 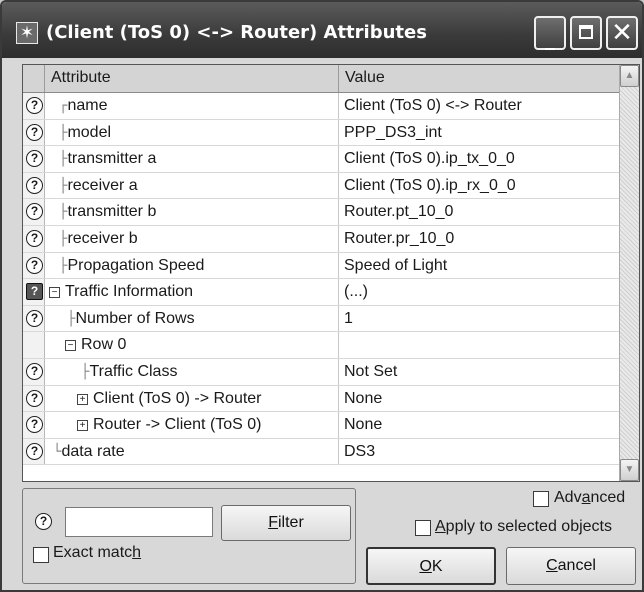 I want to click on table-row: ? ├Number of Rows 1, so click(x=321, y=319).